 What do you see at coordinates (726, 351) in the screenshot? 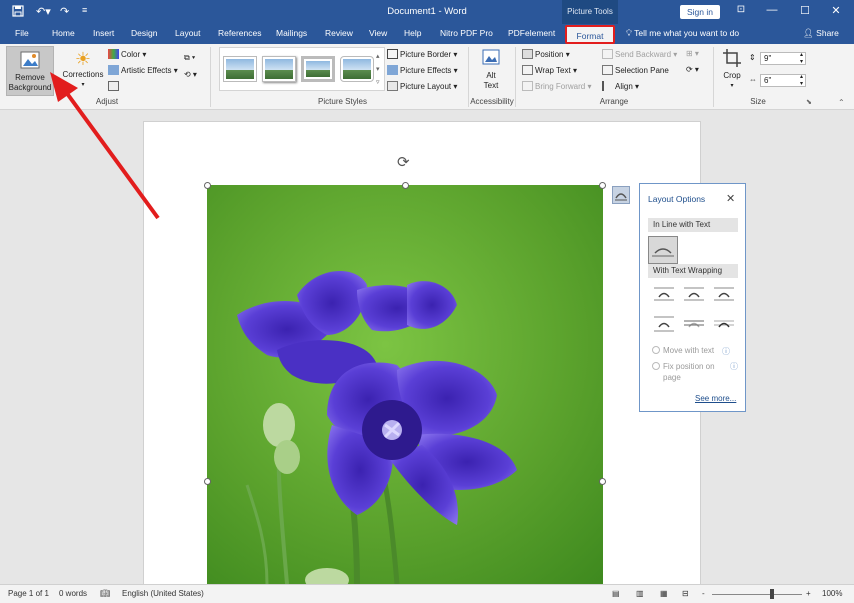
I see `info-icon: ⓘ` at bounding box center [726, 351].